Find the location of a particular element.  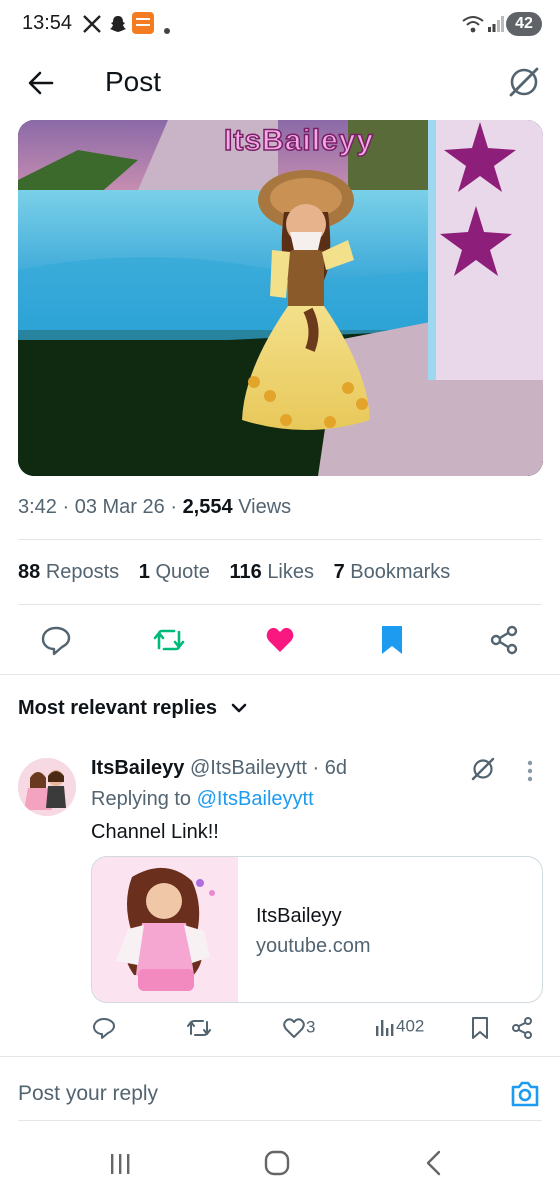

reply-views-button: 402 is located at coordinates (399, 1030).